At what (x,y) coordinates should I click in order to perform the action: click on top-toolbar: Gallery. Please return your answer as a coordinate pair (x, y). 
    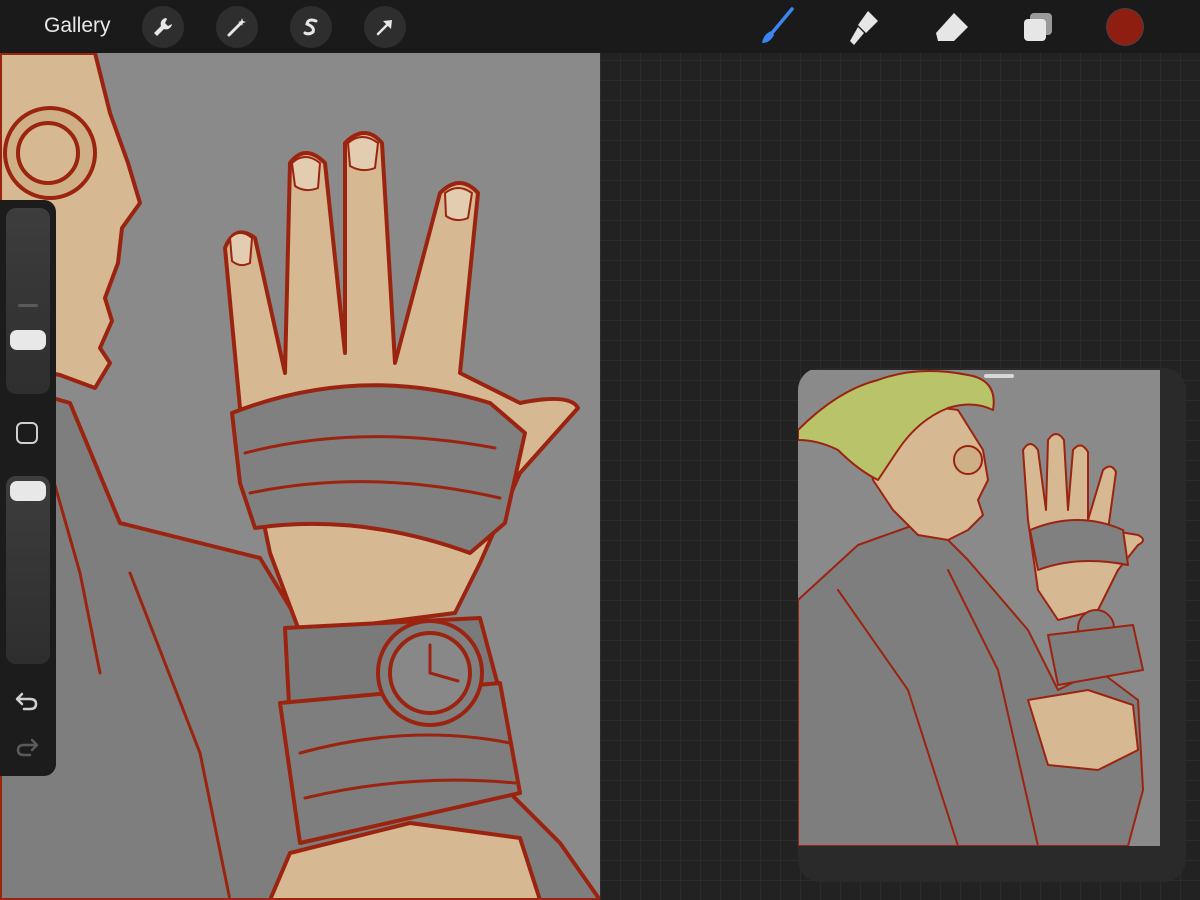
    Looking at the image, I should click on (600, 26).